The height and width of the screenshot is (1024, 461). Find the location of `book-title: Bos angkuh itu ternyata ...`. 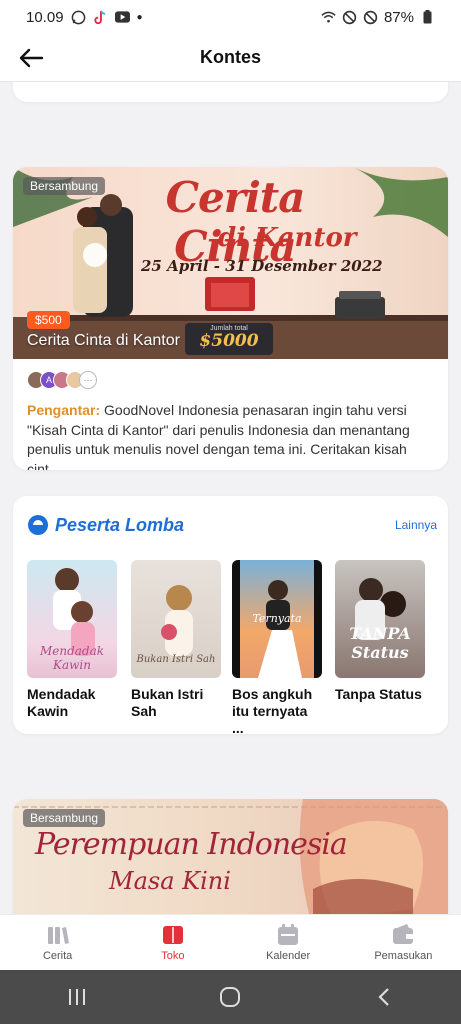

book-title: Bos angkuh itu ternyata ... is located at coordinates (272, 710).